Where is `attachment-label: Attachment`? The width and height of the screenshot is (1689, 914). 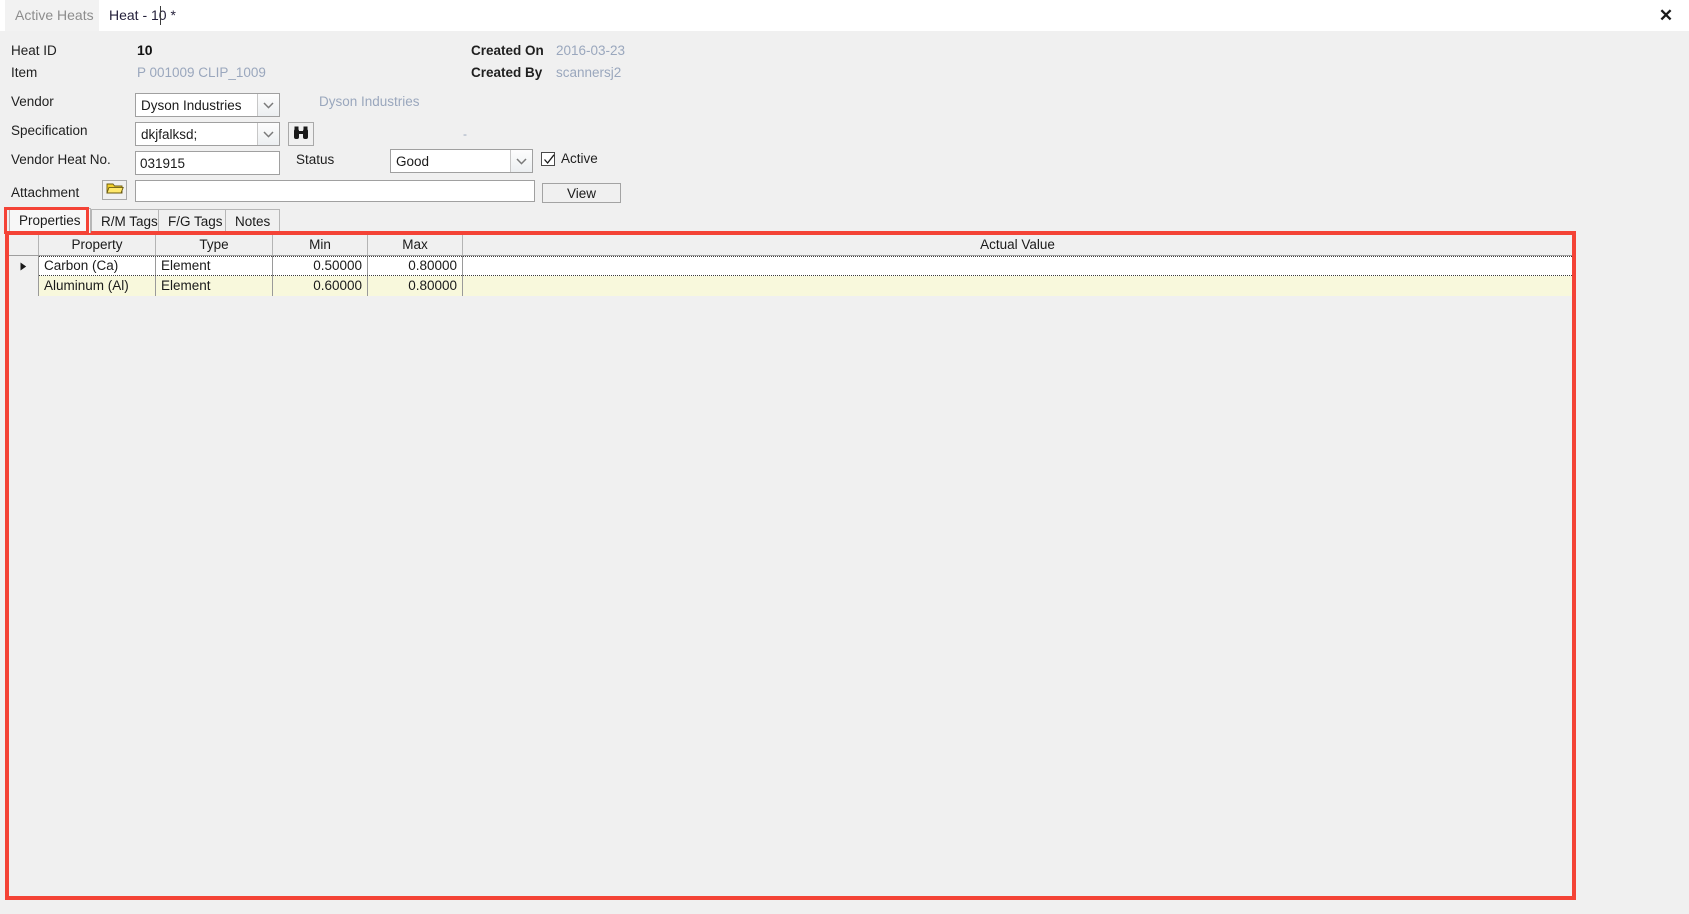
attachment-label: Attachment is located at coordinates (45, 192).